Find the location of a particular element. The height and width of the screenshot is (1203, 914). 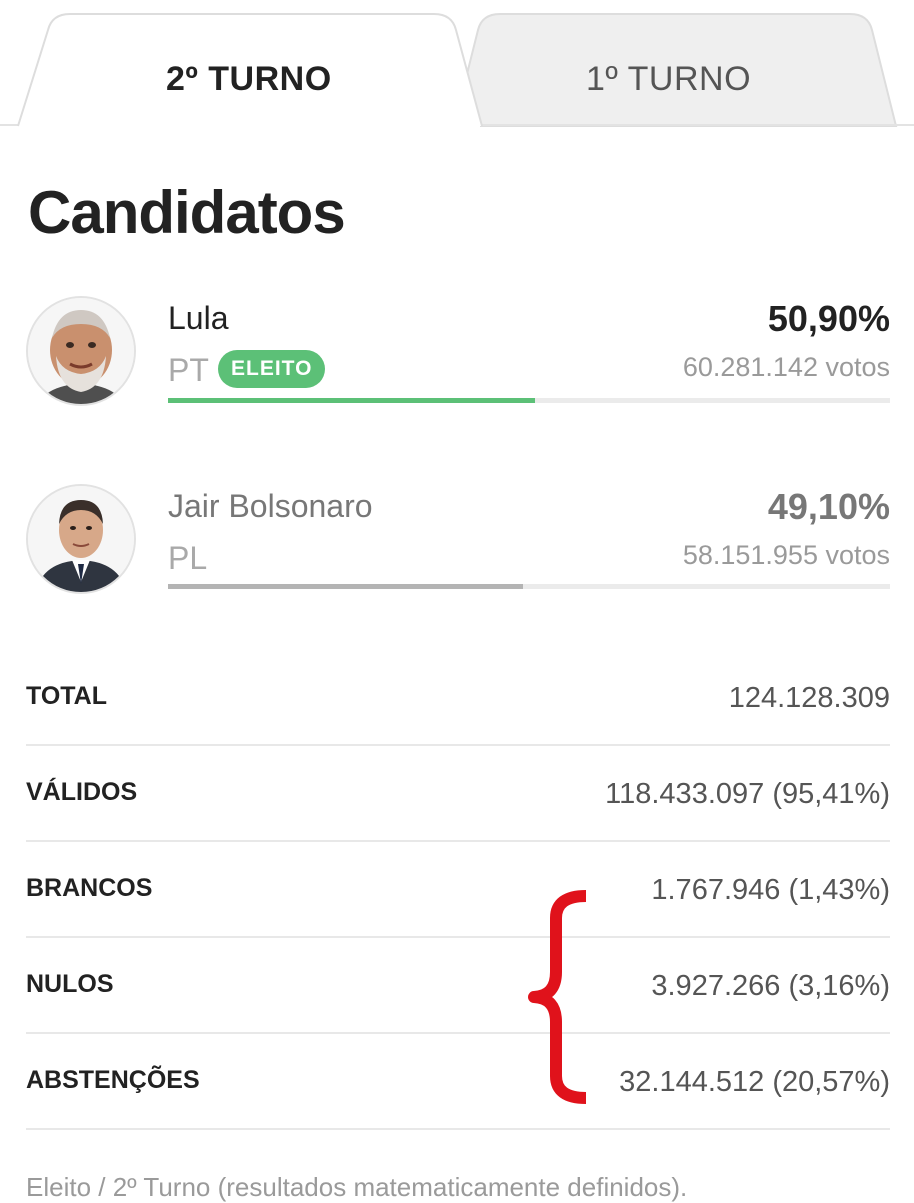

candidate-photo-lula is located at coordinates (81, 351).